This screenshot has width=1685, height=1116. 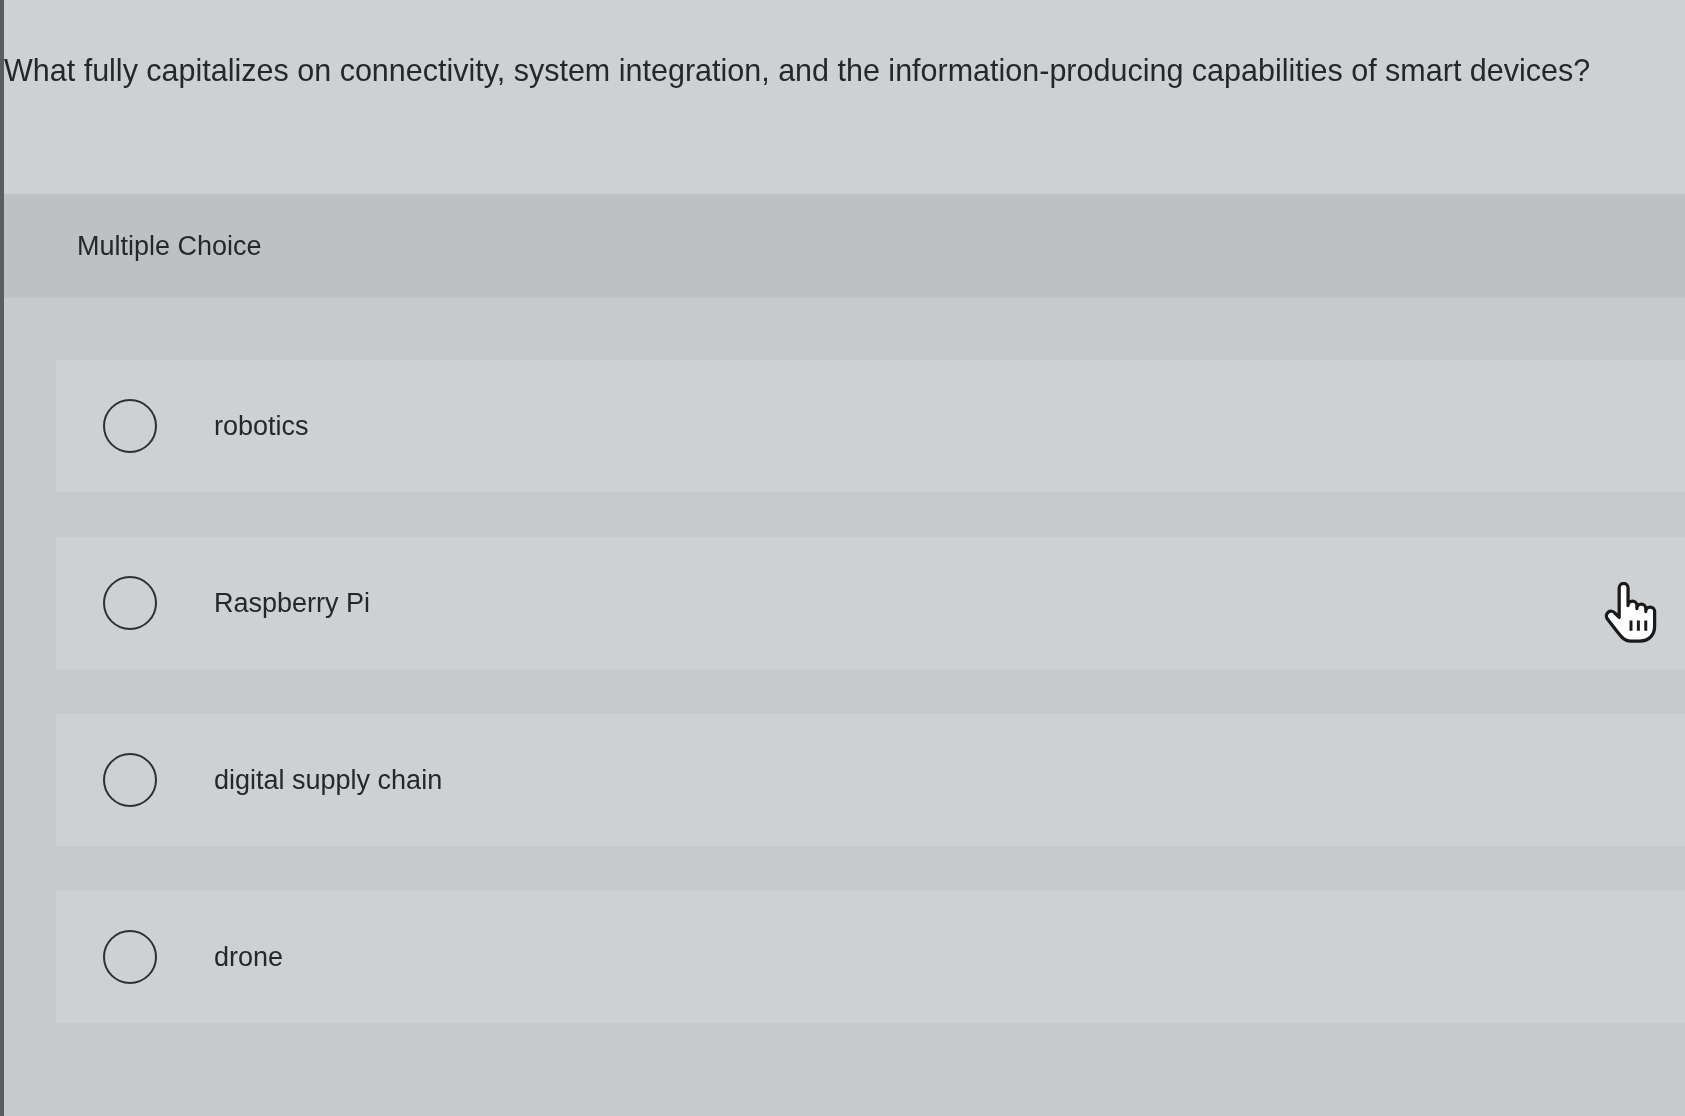 What do you see at coordinates (328, 780) in the screenshot?
I see `option-label: digital supply chain` at bounding box center [328, 780].